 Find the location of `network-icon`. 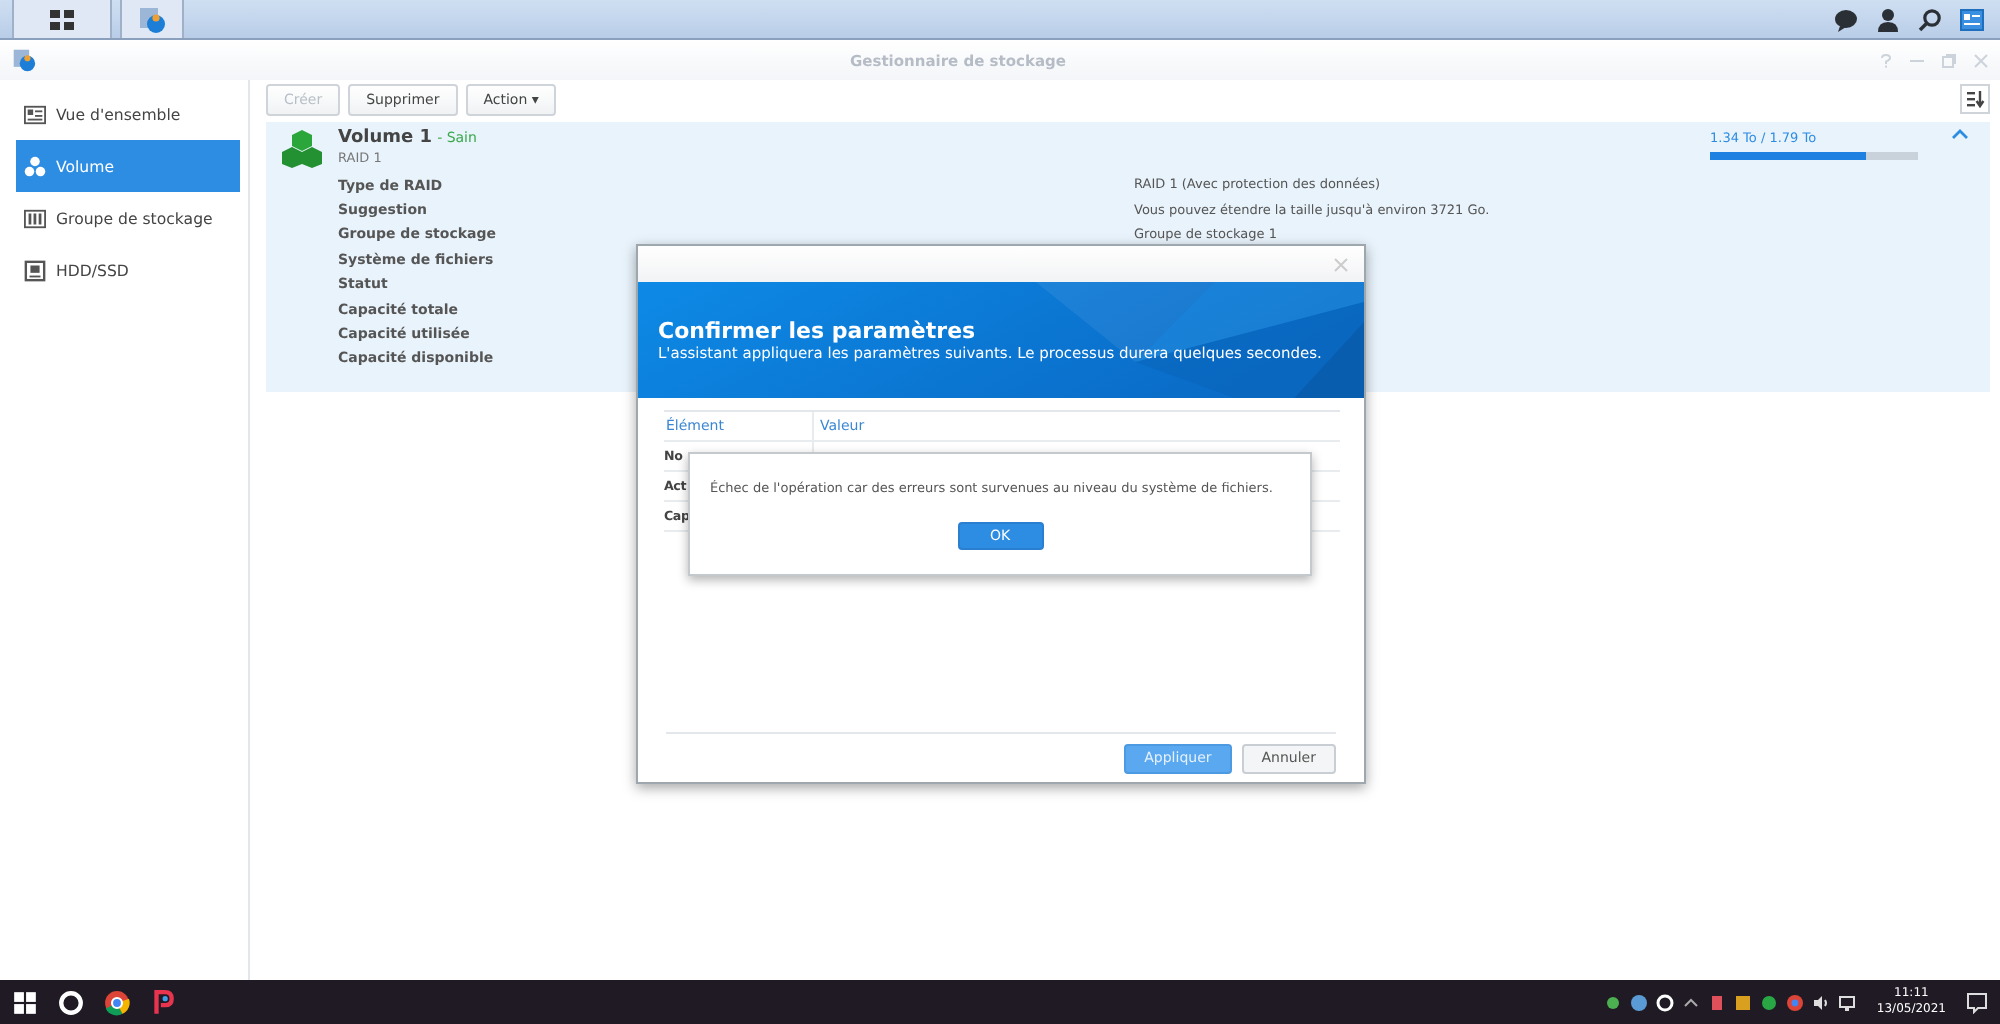

network-icon is located at coordinates (1847, 1002).